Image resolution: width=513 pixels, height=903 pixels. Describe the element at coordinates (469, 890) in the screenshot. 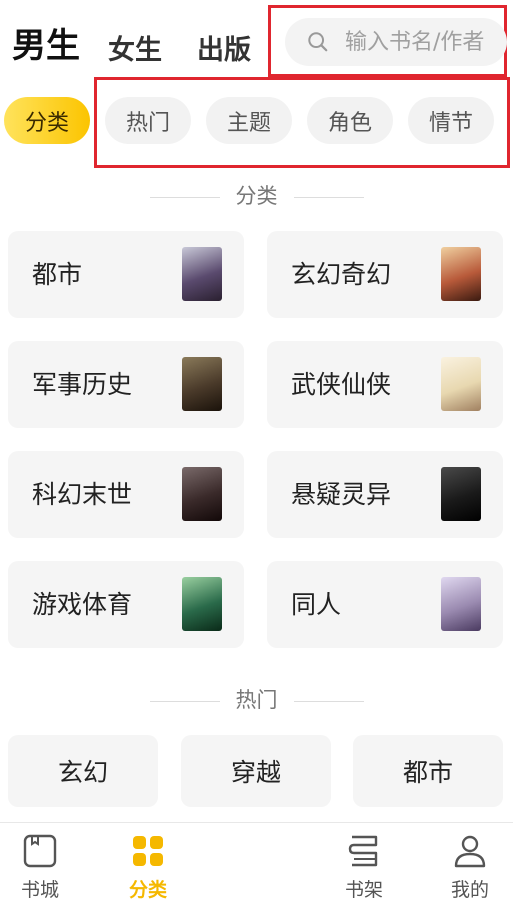

I see `nav-label: 我的` at that location.